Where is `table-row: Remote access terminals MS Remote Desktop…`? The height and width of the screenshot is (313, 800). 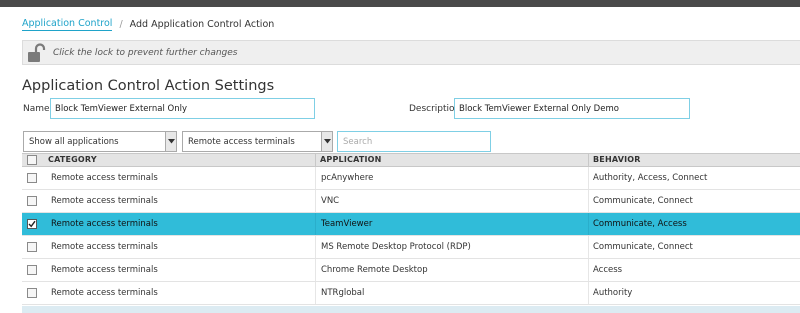
table-row: Remote access terminals MS Remote Desktop… is located at coordinates (411, 247).